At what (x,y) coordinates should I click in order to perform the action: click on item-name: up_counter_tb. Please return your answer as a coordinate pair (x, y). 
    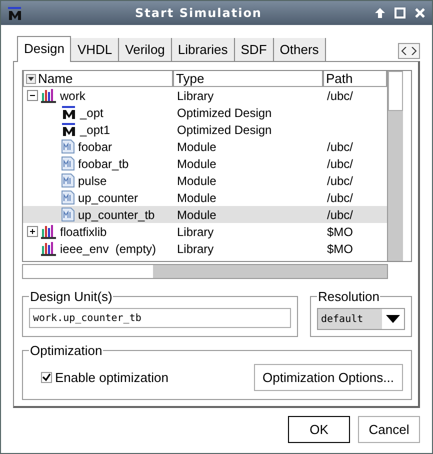
    Looking at the image, I should click on (116, 215).